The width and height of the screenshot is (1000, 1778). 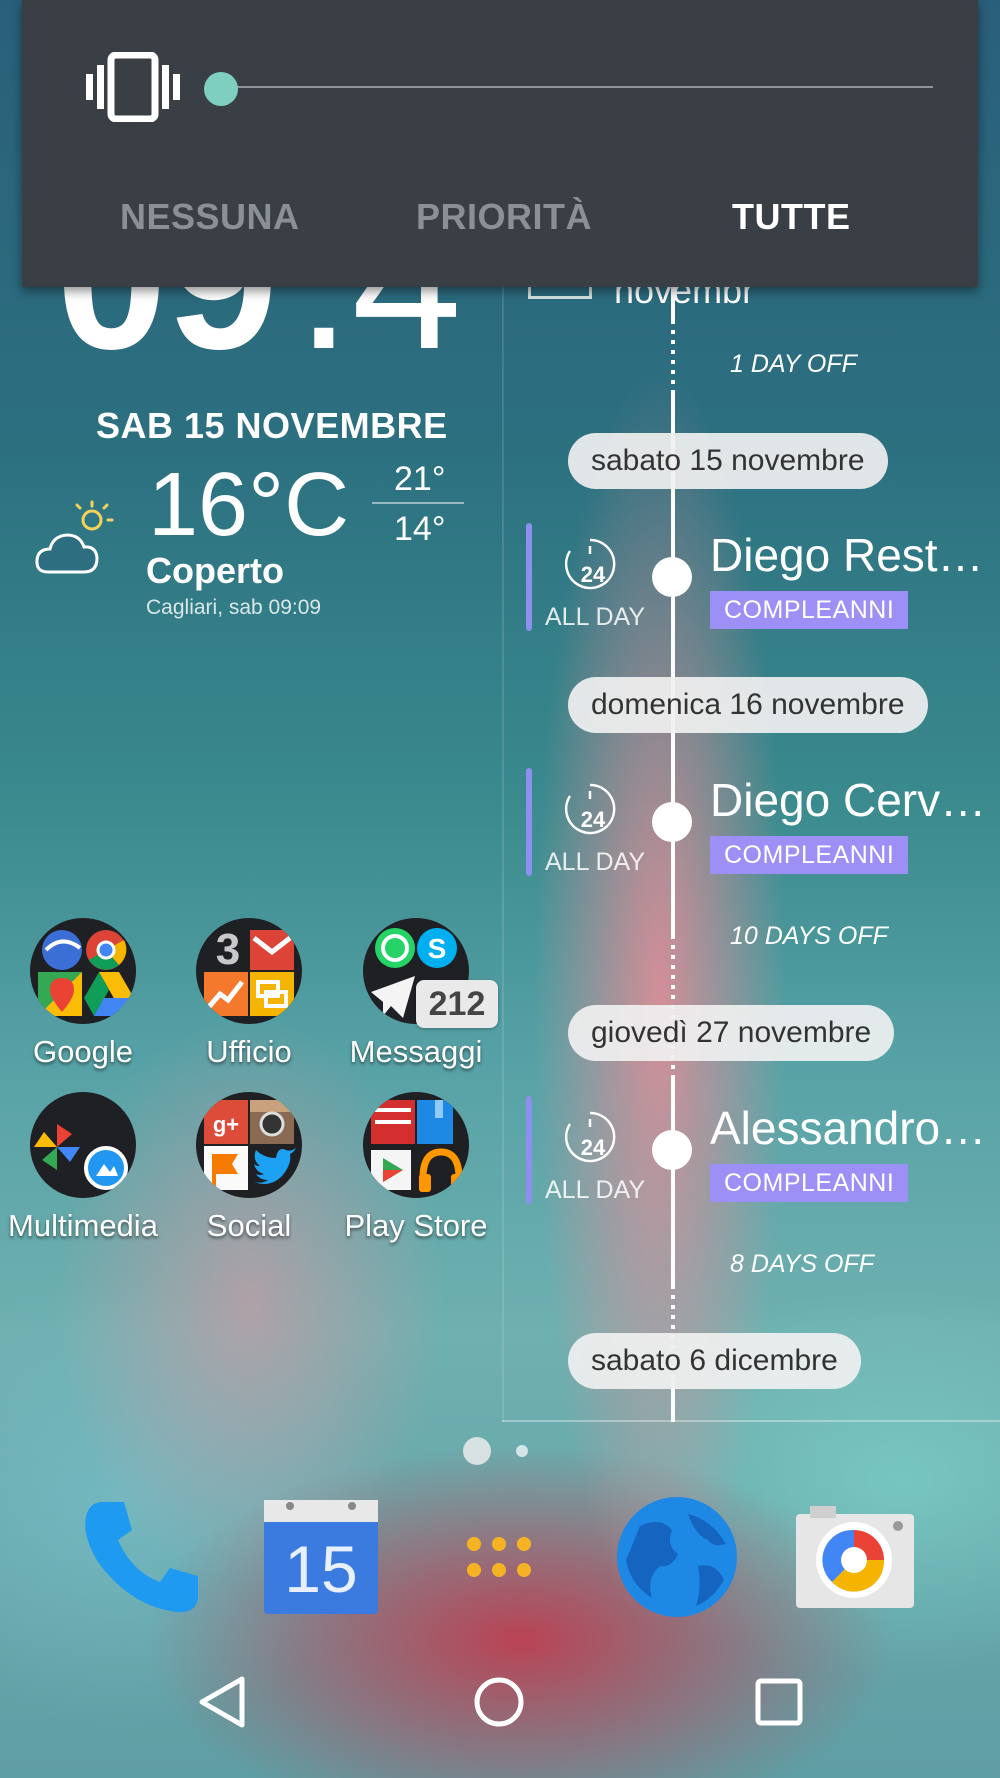 I want to click on folder-google: Google, so click(x=83, y=994).